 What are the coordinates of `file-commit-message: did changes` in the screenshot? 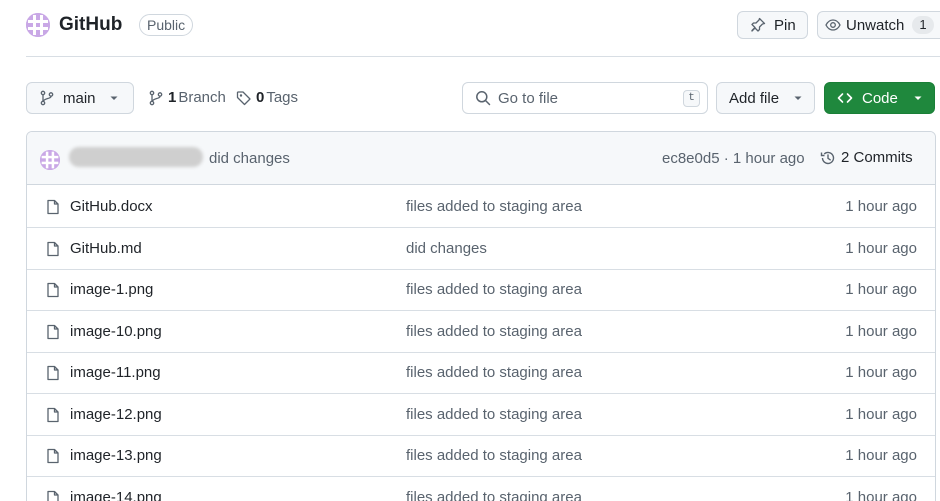 It's located at (446, 248).